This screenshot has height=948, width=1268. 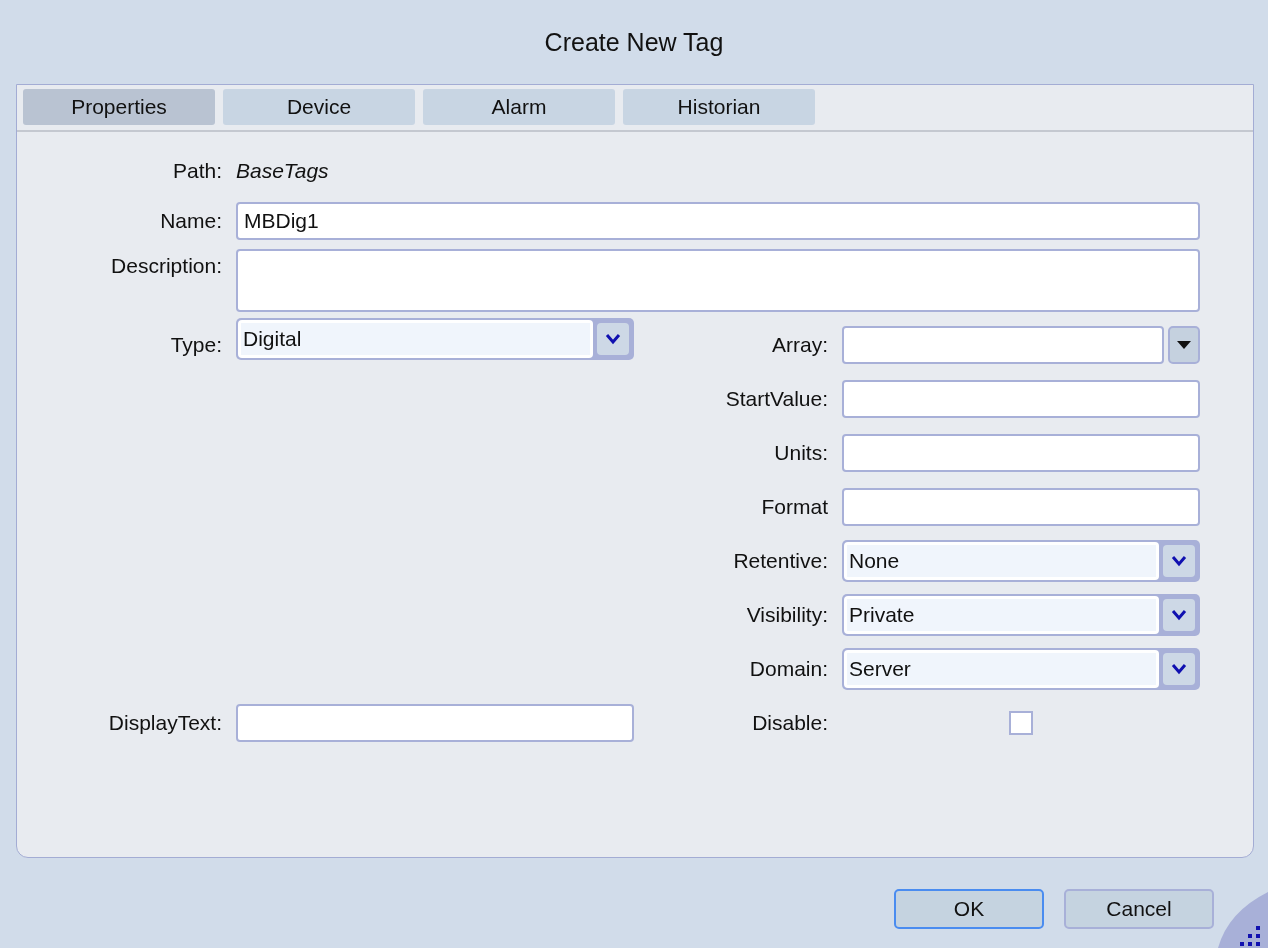 What do you see at coordinates (119, 107) in the screenshot?
I see `tab: Properties` at bounding box center [119, 107].